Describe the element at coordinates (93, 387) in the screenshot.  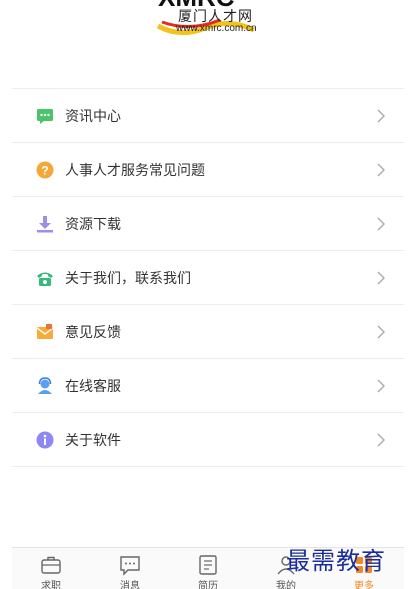
I see `menu-item-label: 在线客服` at that location.